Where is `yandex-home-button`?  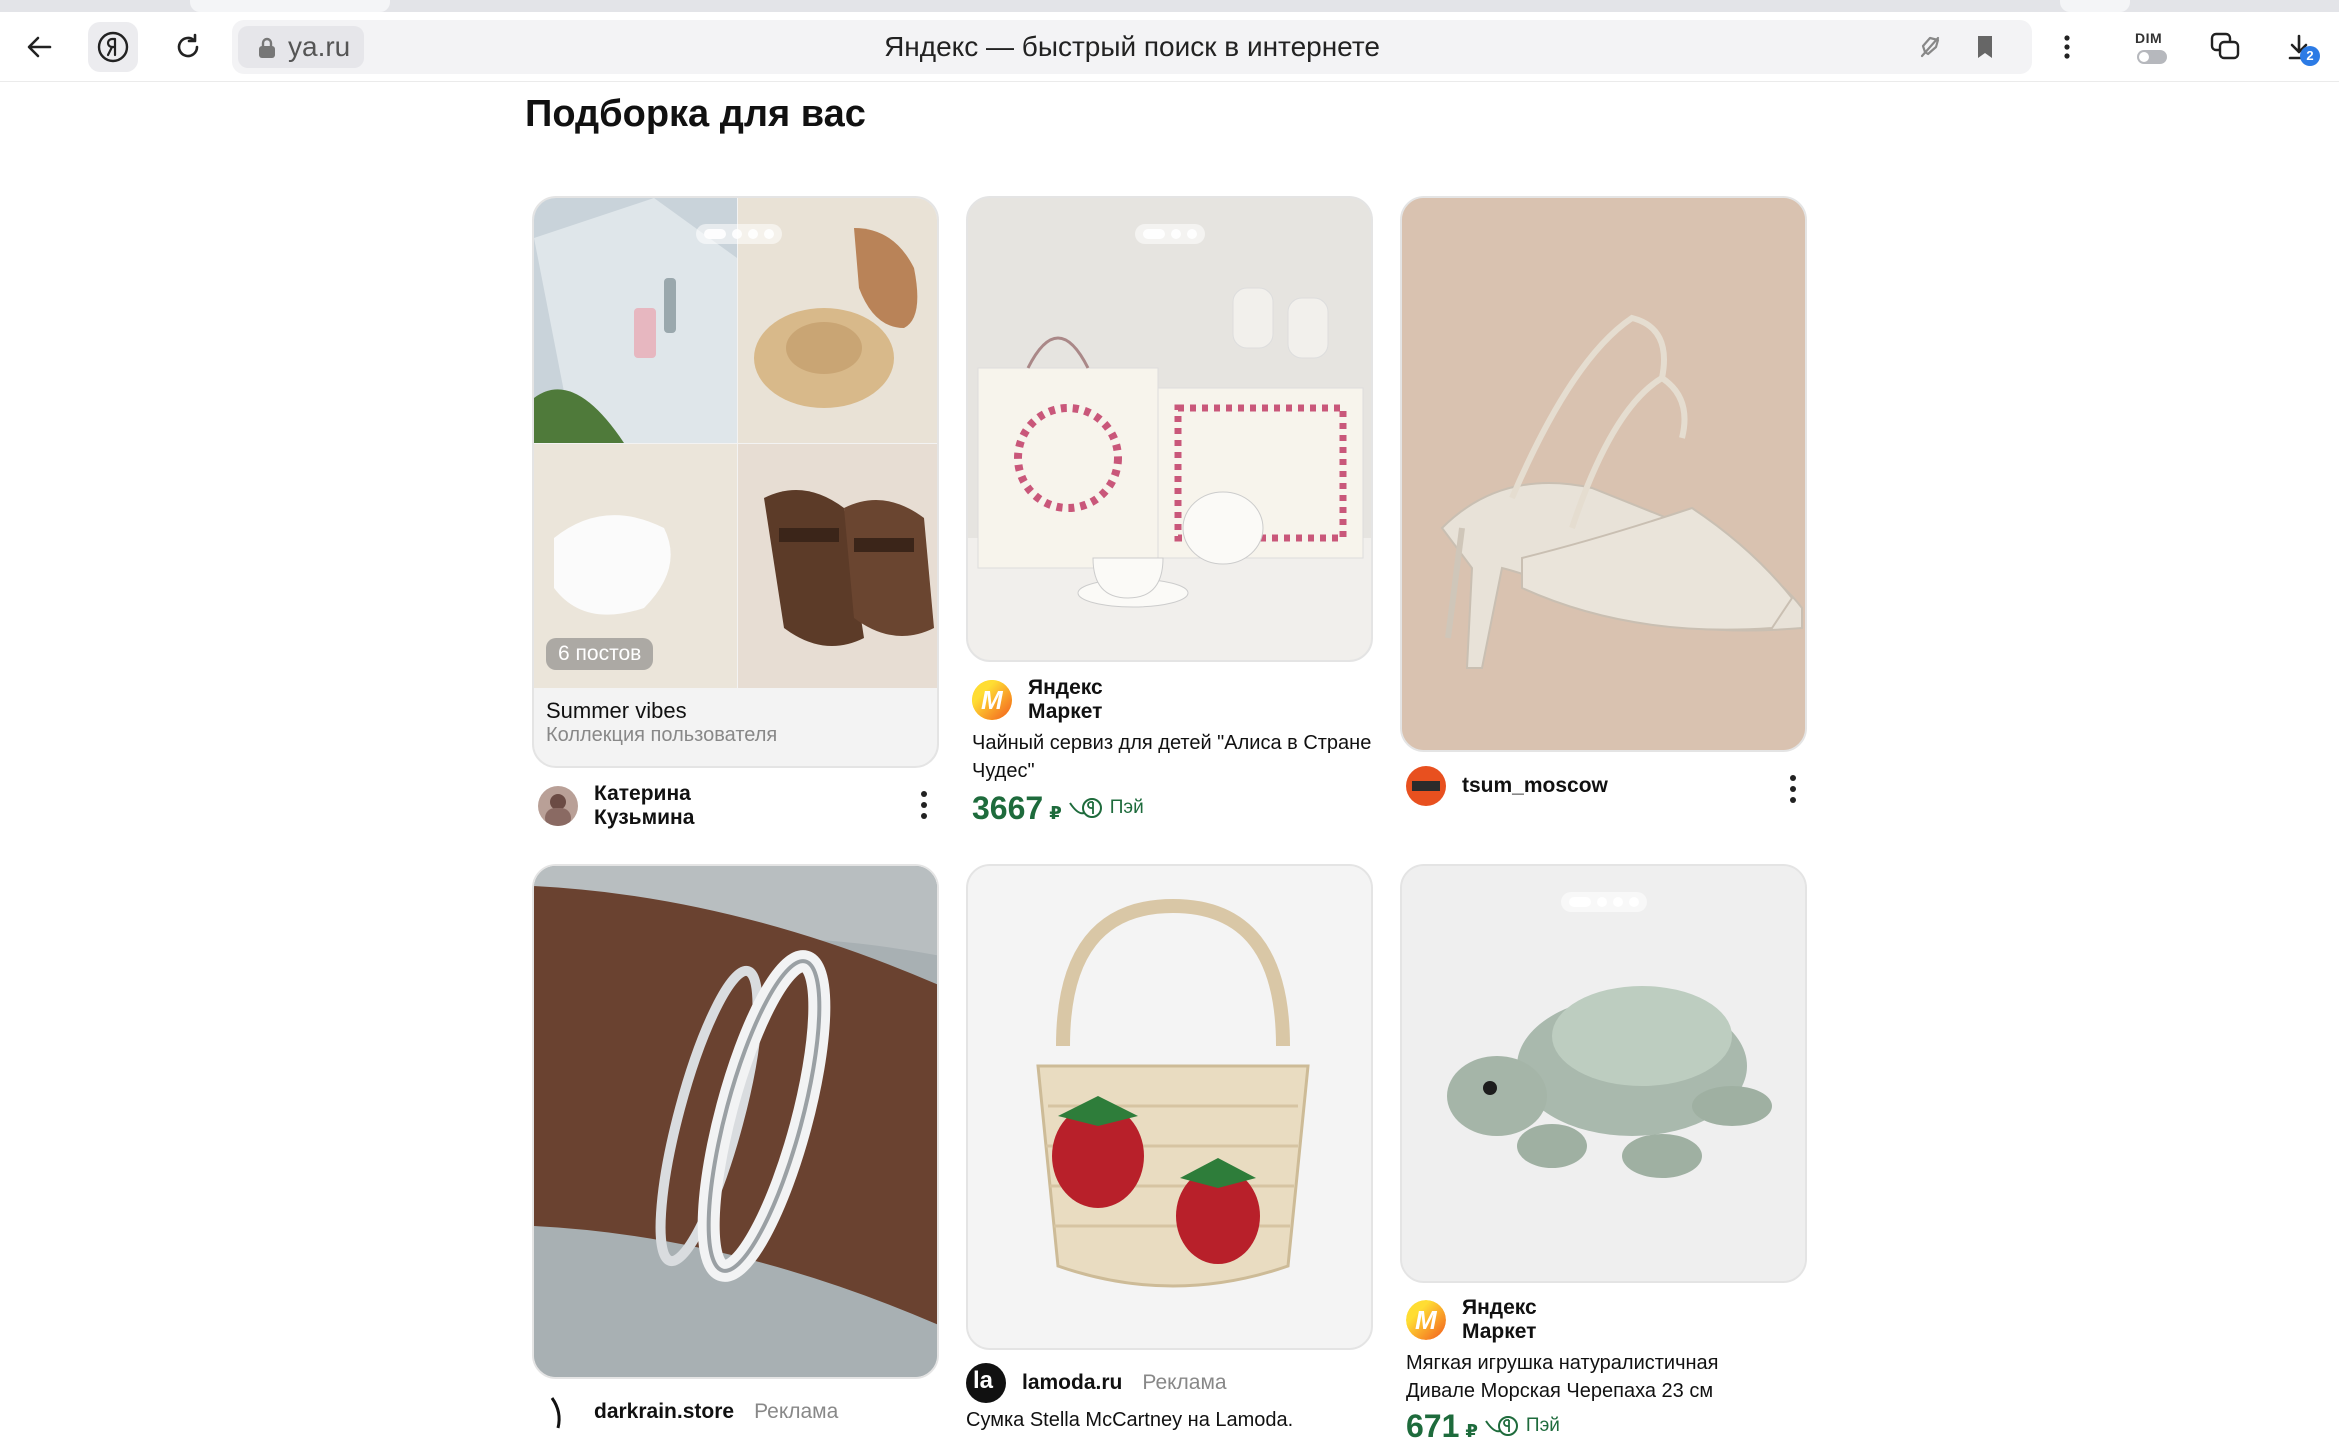
yandex-home-button is located at coordinates (113, 47).